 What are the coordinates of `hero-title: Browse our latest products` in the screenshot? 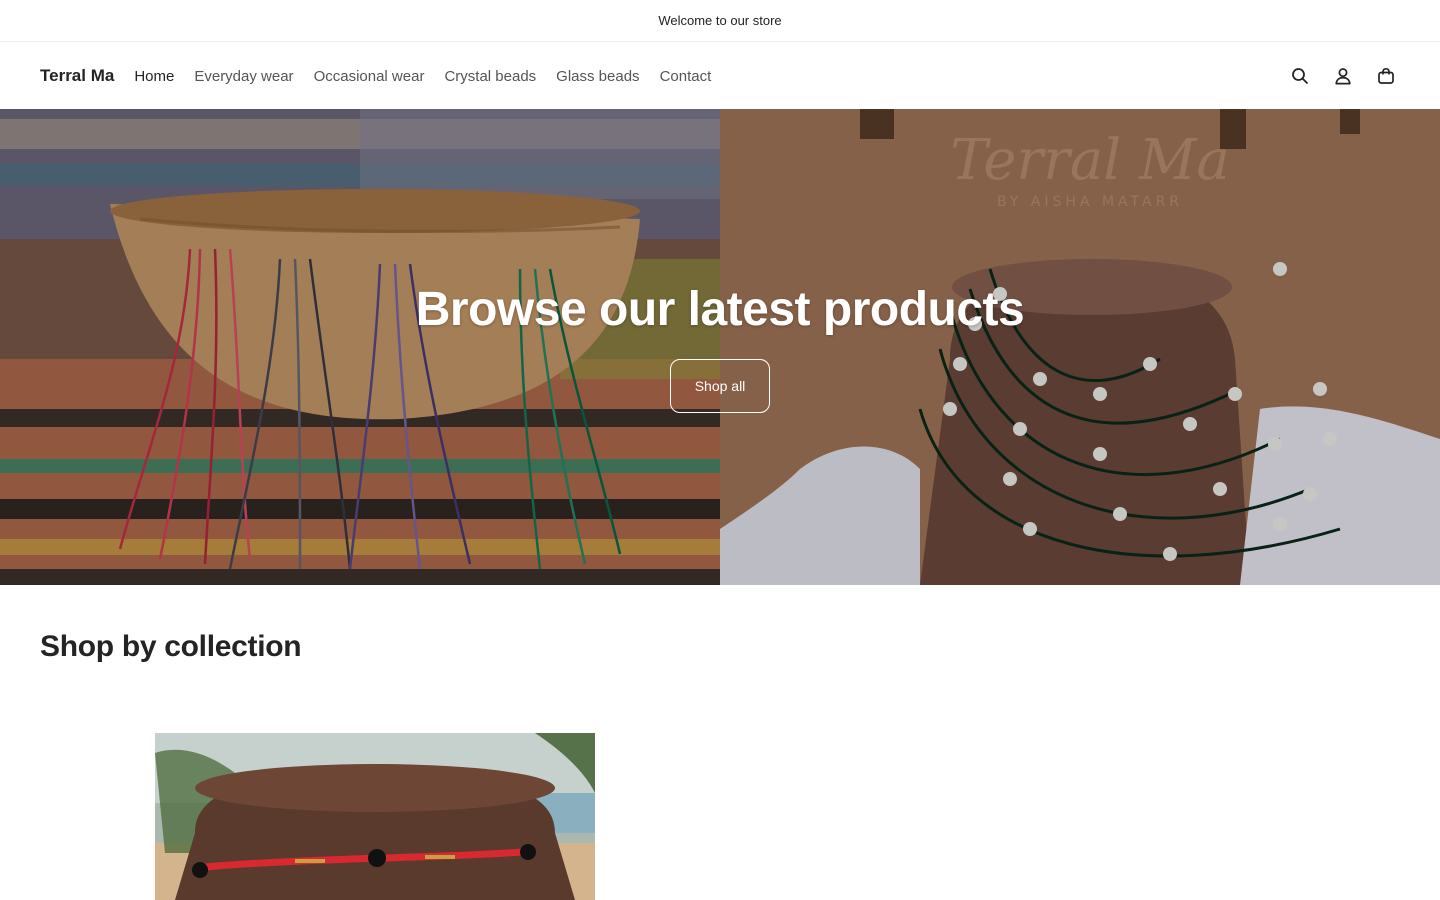 It's located at (720, 309).